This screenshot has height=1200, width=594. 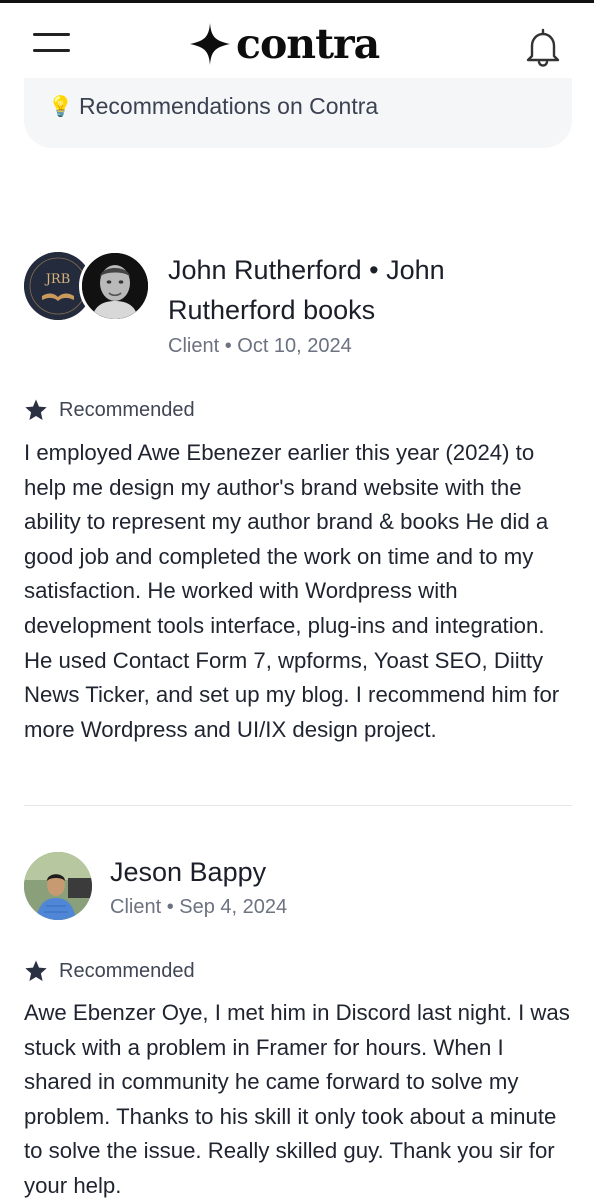 What do you see at coordinates (368, 290) in the screenshot?
I see `reviewer-name: John Rutherford • John Rutherford books` at bounding box center [368, 290].